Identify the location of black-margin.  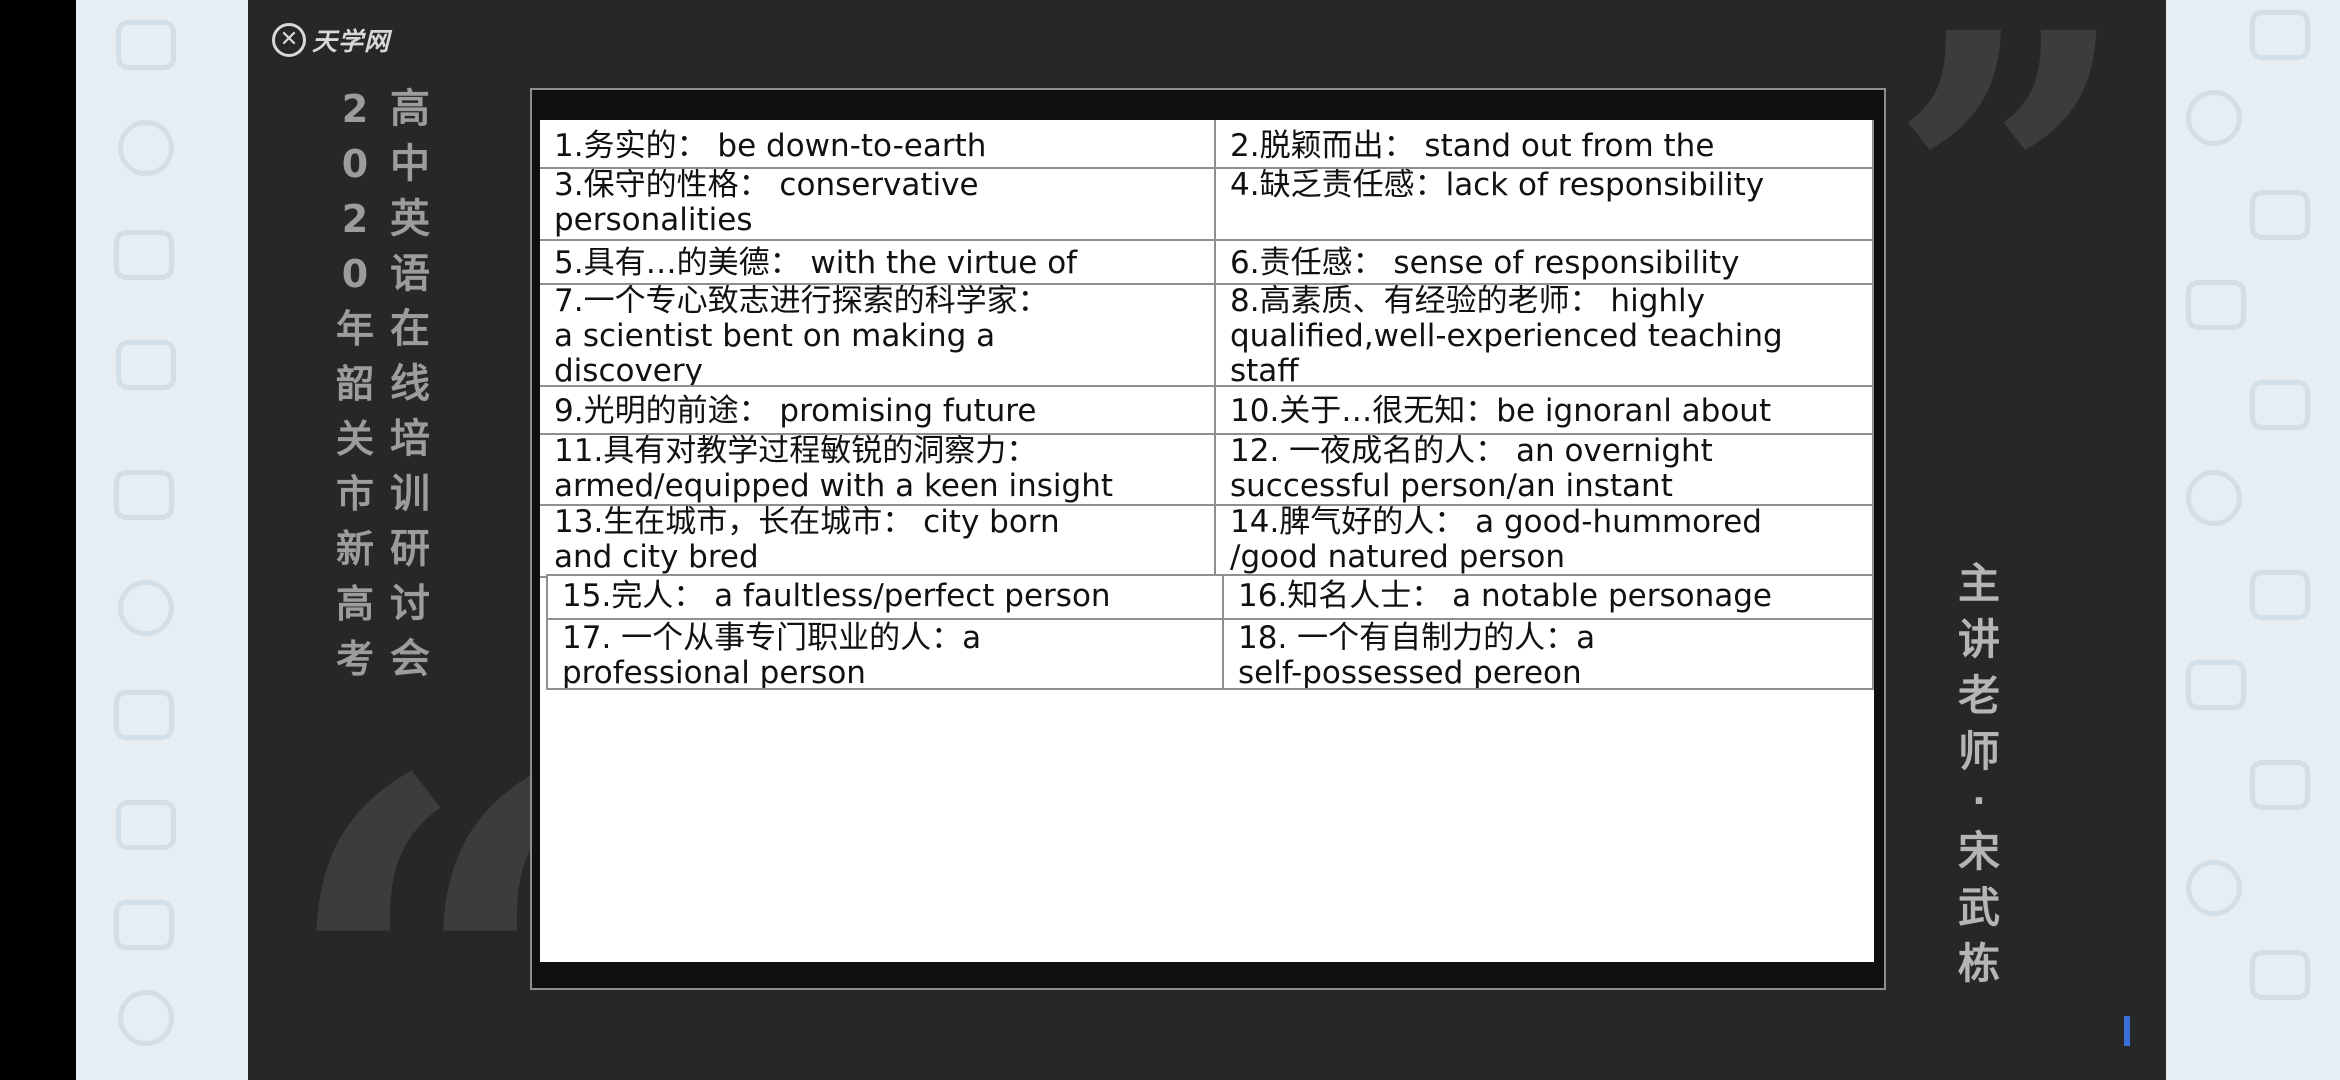
(38, 540).